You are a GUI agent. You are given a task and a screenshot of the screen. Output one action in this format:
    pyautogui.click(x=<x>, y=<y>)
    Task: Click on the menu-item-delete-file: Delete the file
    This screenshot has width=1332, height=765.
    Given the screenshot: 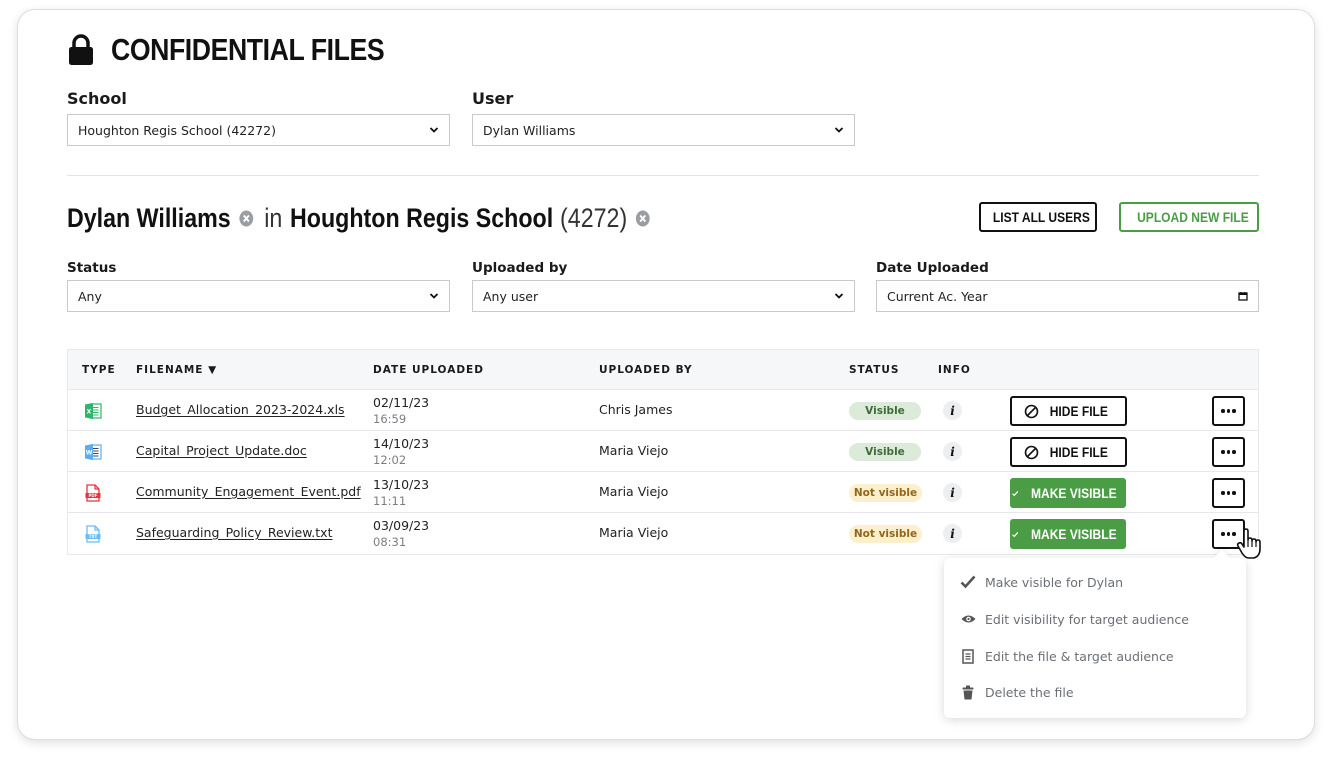 What is the action you would take?
    pyautogui.click(x=1017, y=692)
    